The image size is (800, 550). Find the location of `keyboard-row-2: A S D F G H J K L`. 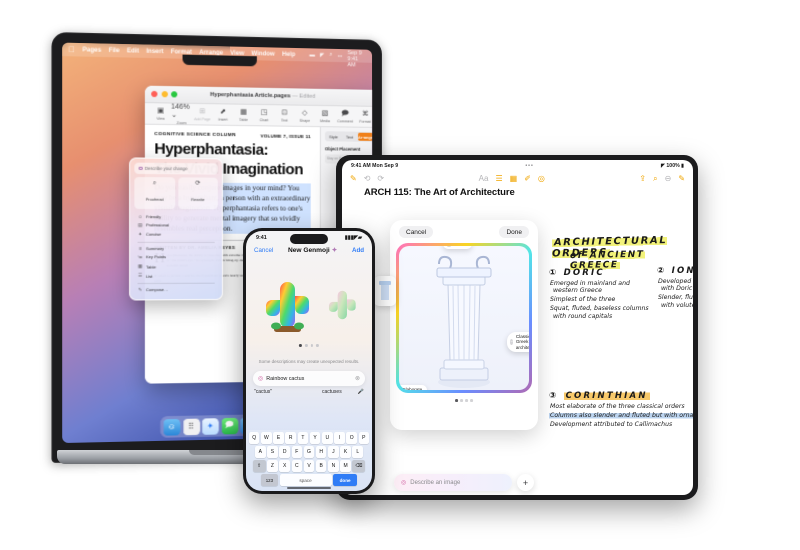

keyboard-row-2: A S D F G H J K L is located at coordinates (309, 452).